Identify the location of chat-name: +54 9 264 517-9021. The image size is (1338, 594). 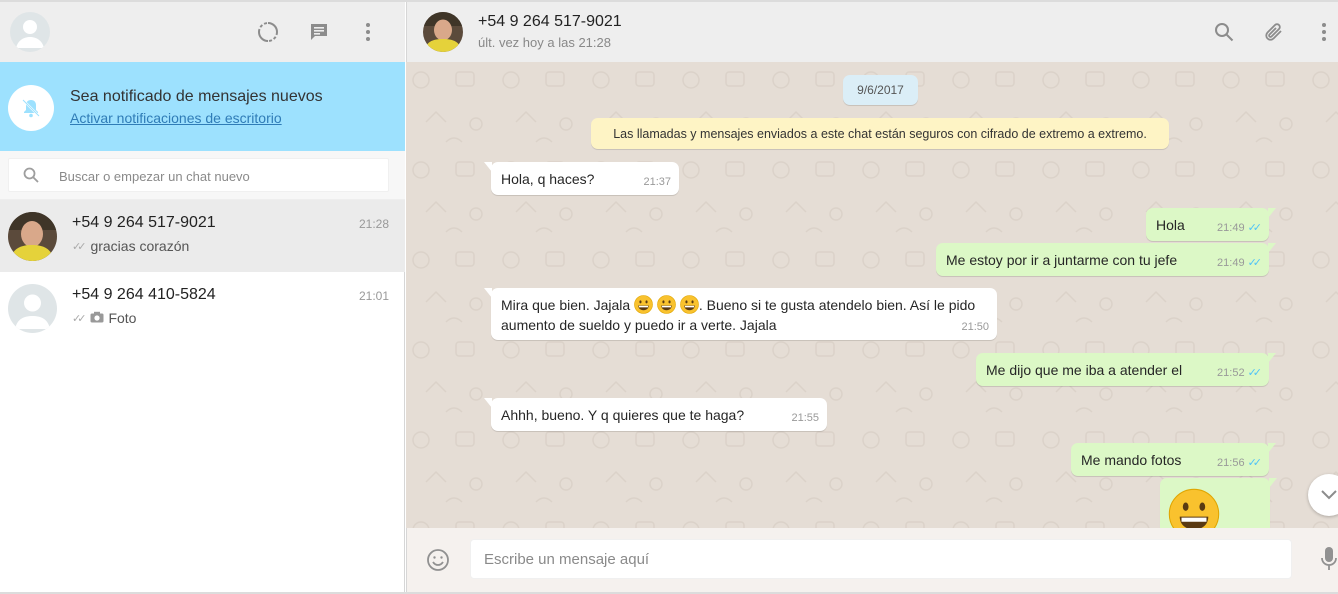
(144, 222).